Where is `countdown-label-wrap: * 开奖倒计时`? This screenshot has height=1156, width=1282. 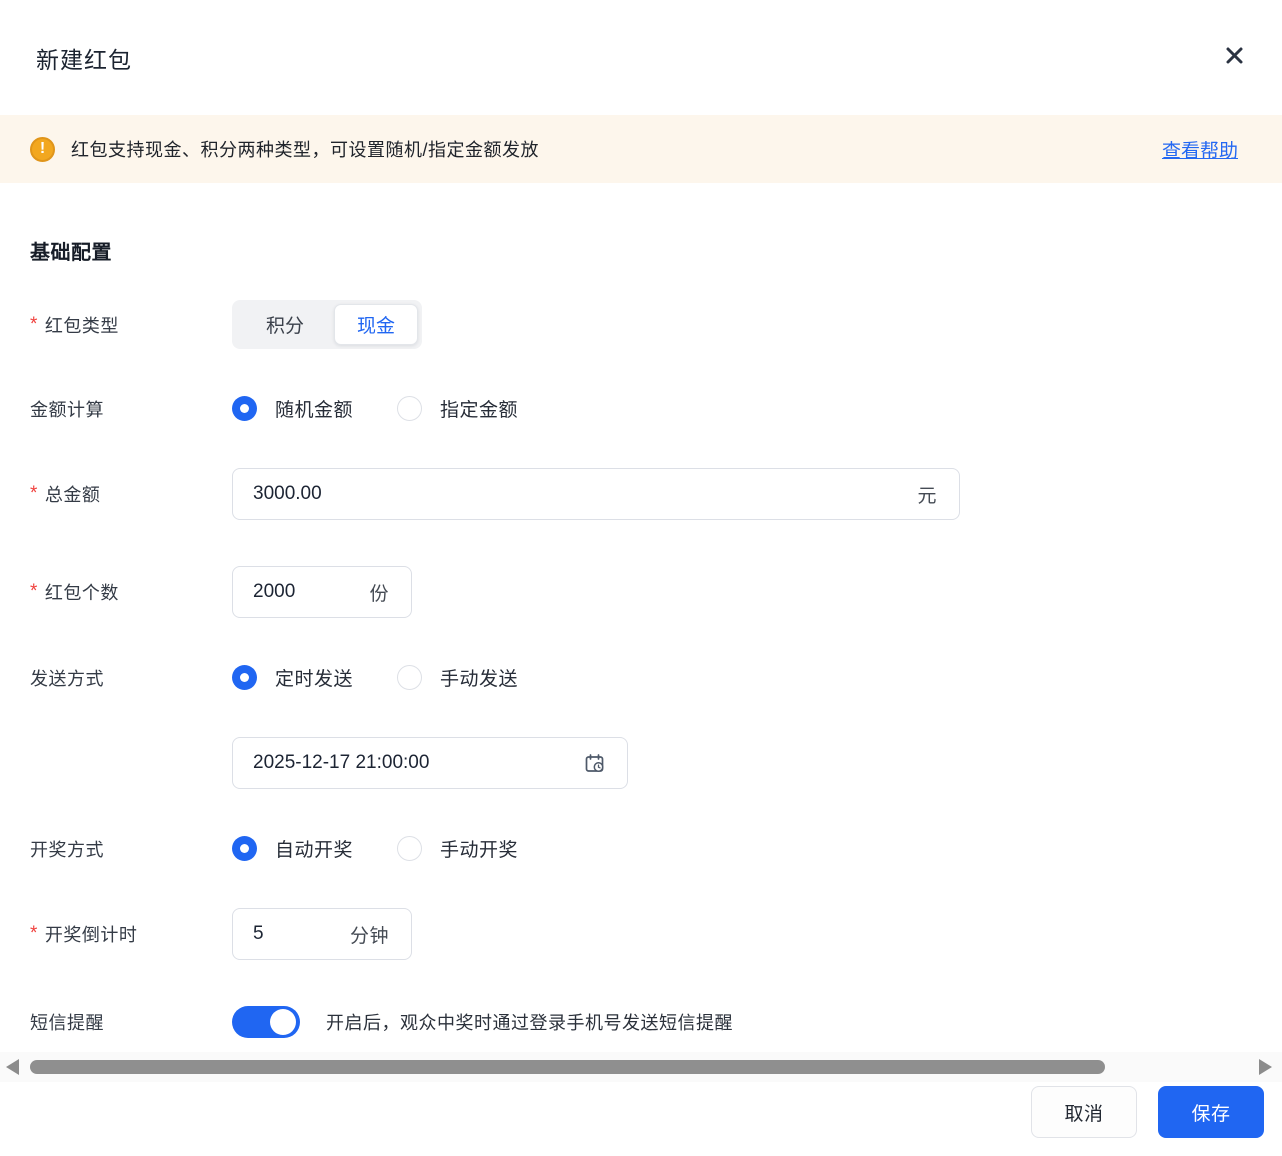 countdown-label-wrap: * 开奖倒计时 is located at coordinates (131, 934).